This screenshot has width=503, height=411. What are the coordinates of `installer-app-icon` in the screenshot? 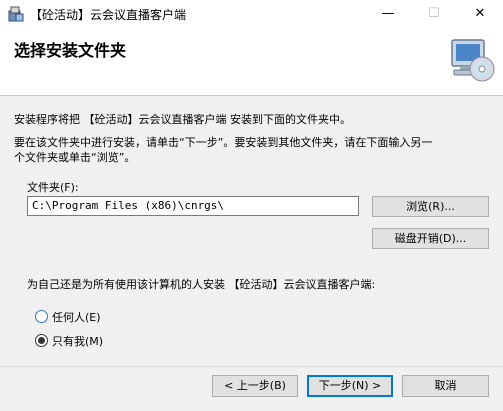 It's located at (16, 14).